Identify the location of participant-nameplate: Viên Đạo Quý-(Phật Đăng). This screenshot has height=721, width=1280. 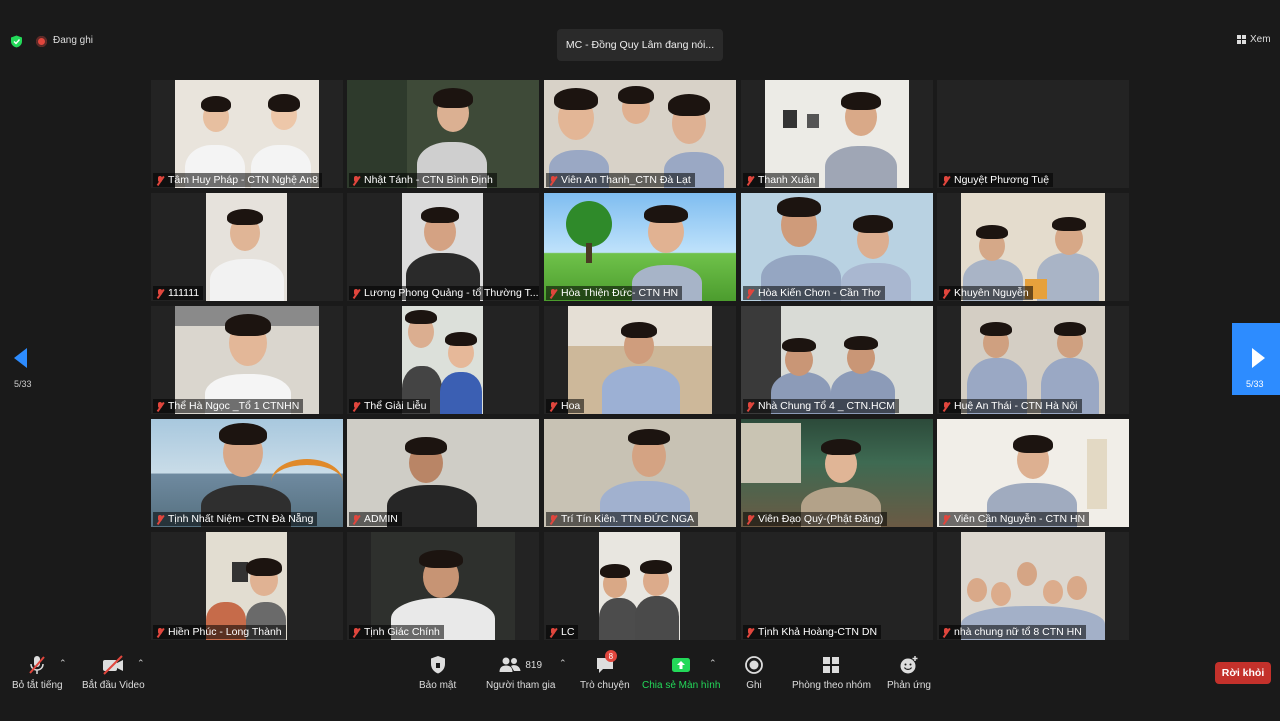
(815, 519).